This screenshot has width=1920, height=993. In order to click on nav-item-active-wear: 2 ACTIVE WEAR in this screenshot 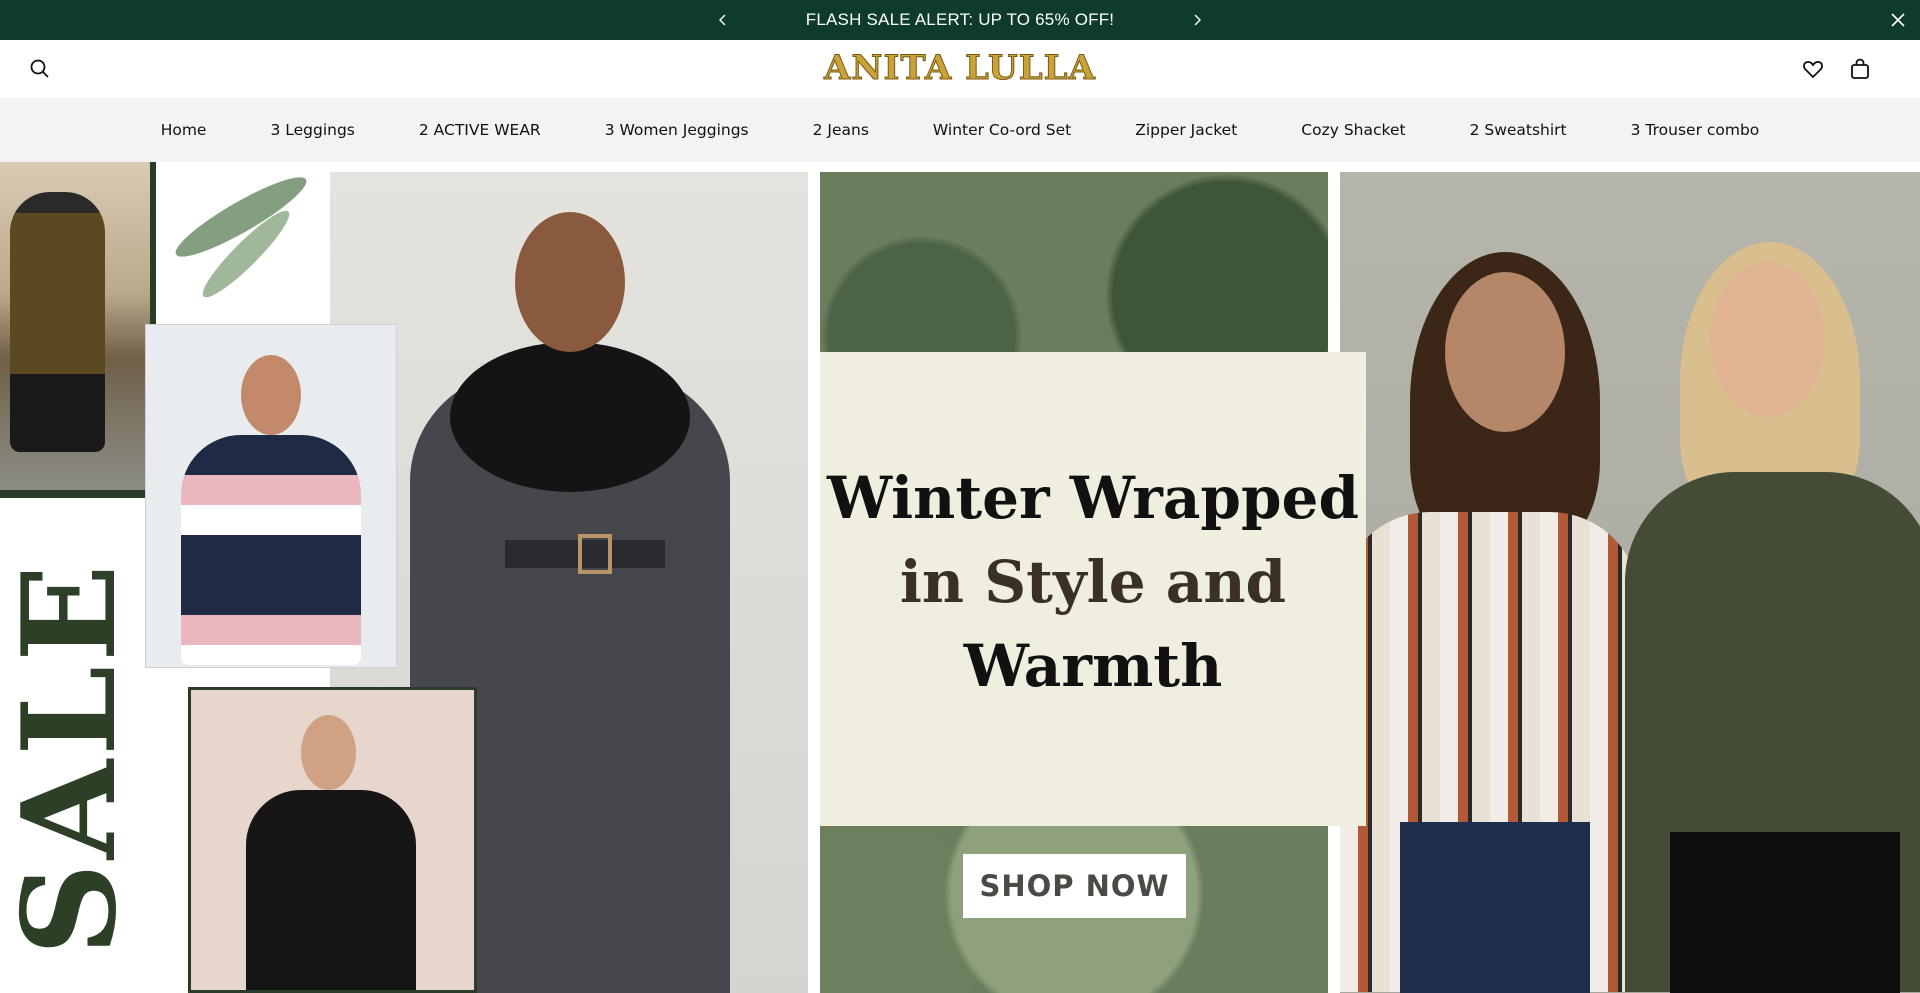, I will do `click(480, 130)`.